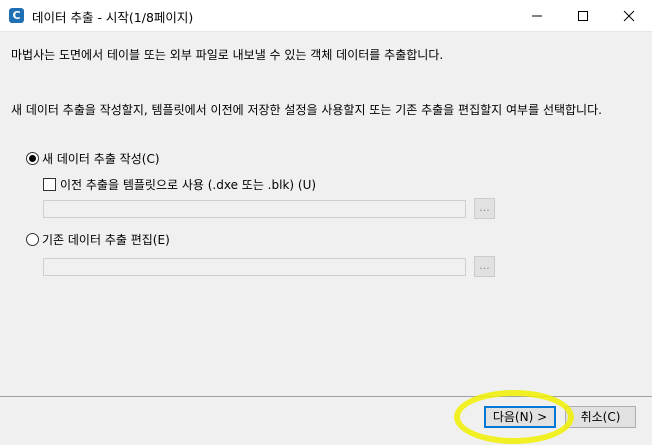 This screenshot has height=445, width=652. I want to click on new-extraction-radio, so click(32, 158).